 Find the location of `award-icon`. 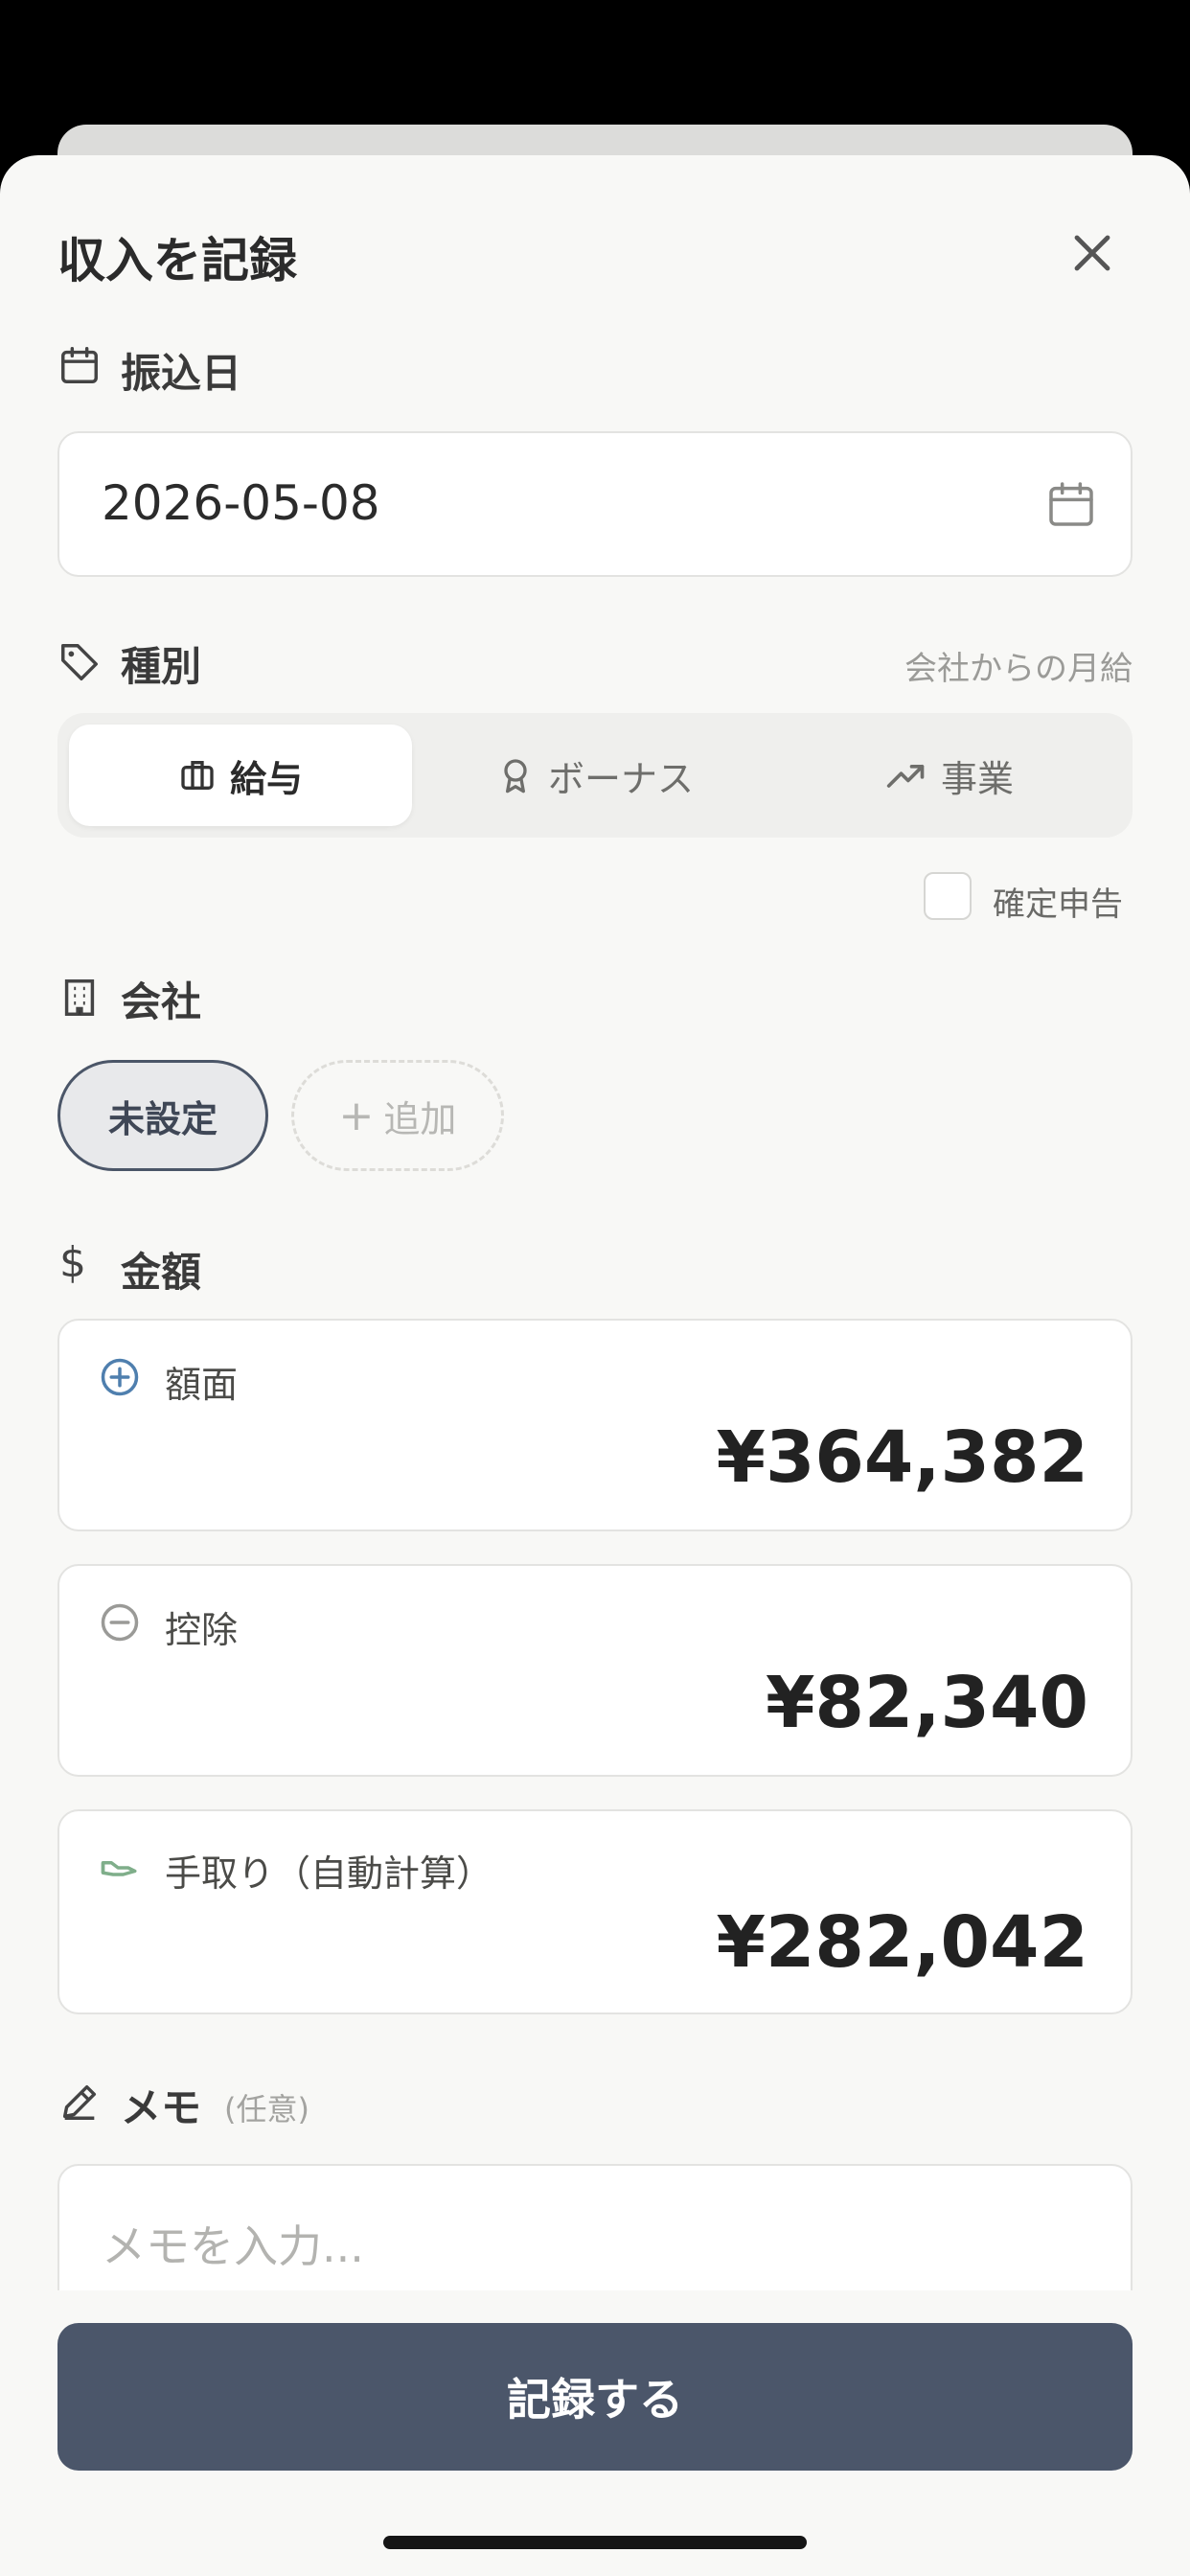

award-icon is located at coordinates (515, 776).